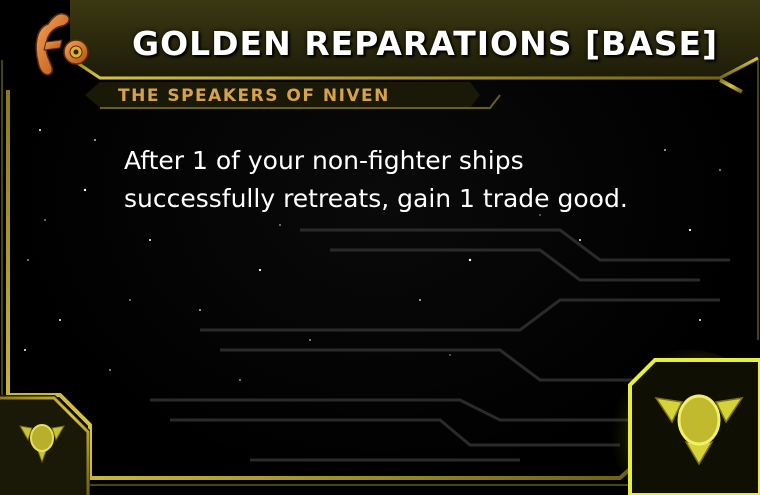 Image resolution: width=760 pixels, height=495 pixels. I want to click on faction-logo-icon, so click(62, 44).